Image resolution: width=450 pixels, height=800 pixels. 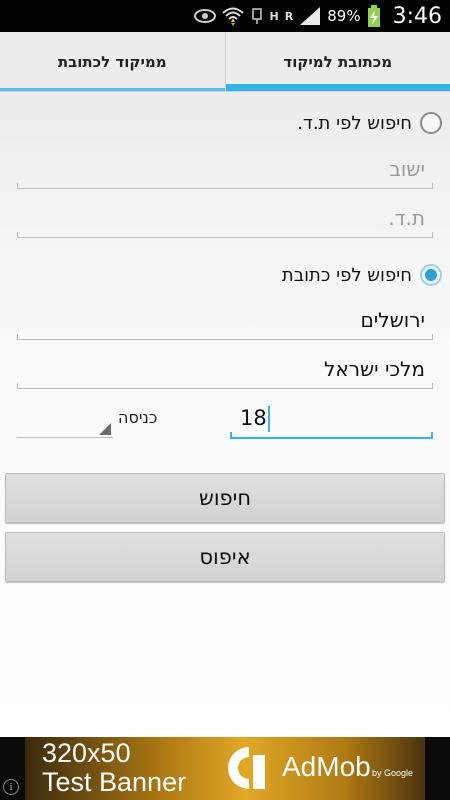 What do you see at coordinates (225, 169) in the screenshot?
I see `po-box-city-field: ישוב` at bounding box center [225, 169].